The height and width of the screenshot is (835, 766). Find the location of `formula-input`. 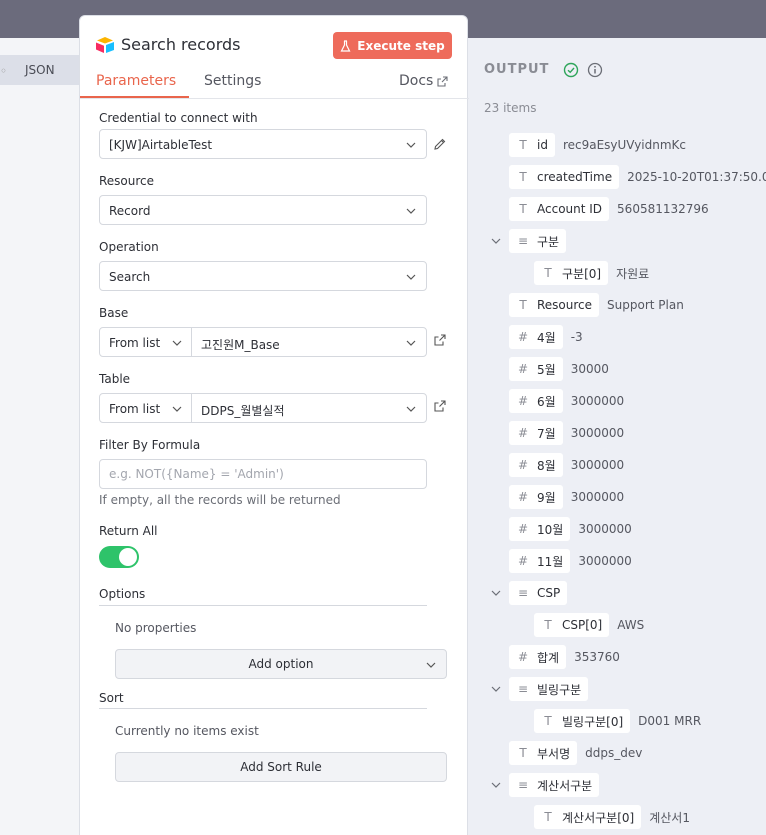

formula-input is located at coordinates (263, 474).